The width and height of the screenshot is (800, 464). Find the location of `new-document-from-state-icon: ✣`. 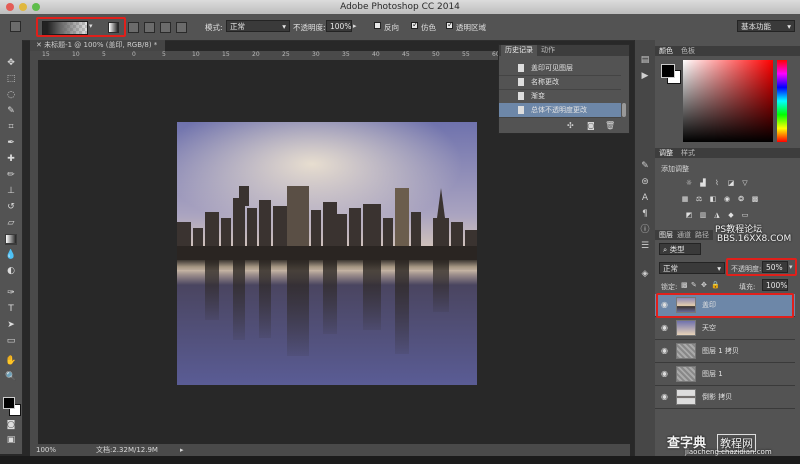

new-document-from-state-icon: ✣ is located at coordinates (570, 125).